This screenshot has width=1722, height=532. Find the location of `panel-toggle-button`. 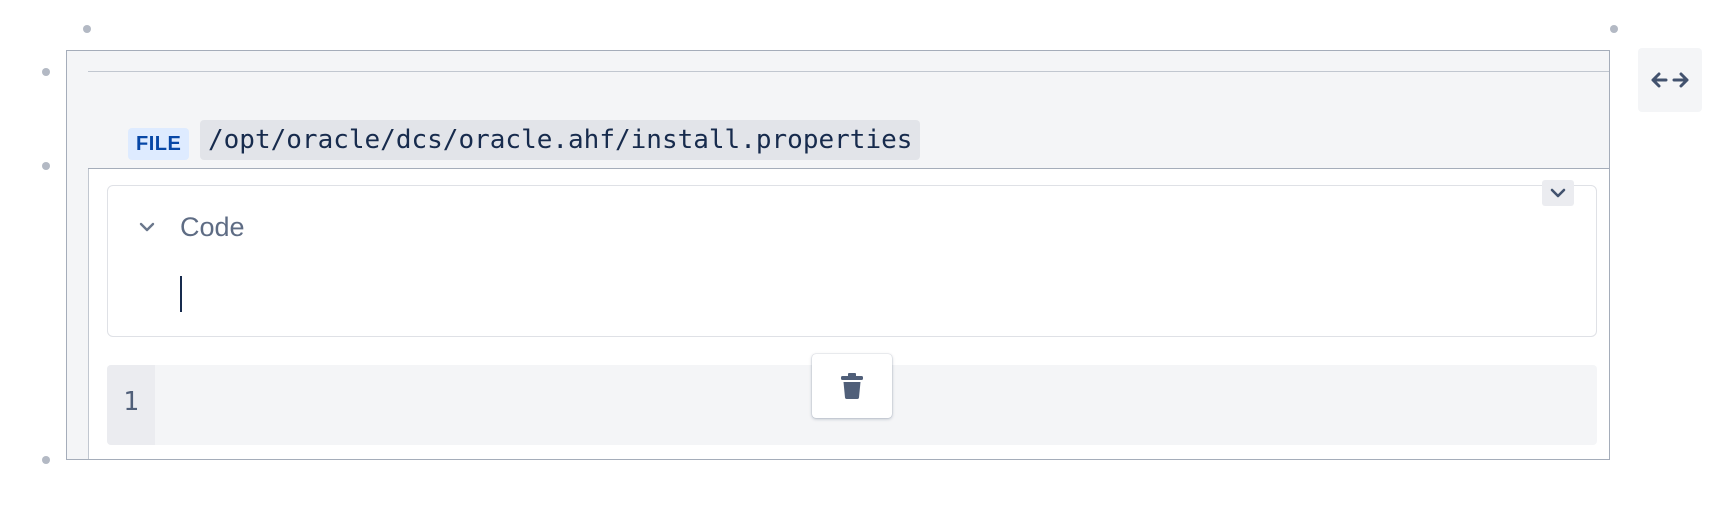

panel-toggle-button is located at coordinates (1558, 193).